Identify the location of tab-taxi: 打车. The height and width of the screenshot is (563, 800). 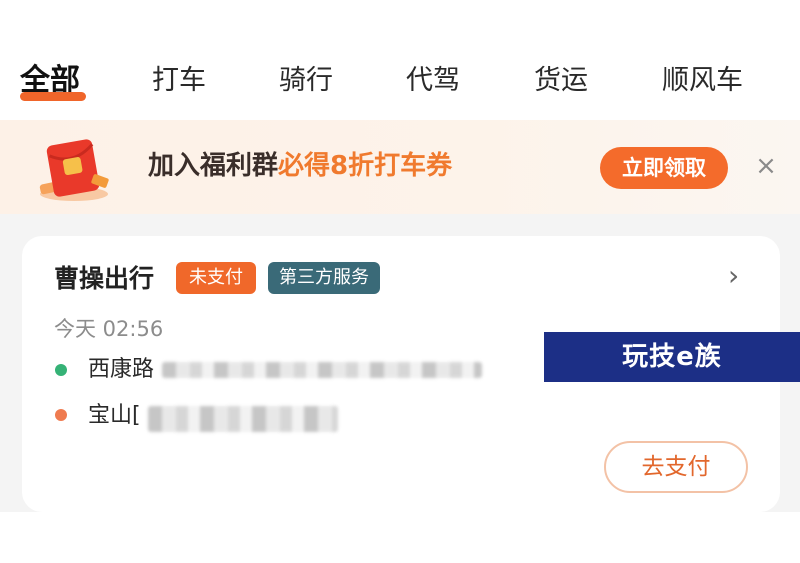
(179, 81).